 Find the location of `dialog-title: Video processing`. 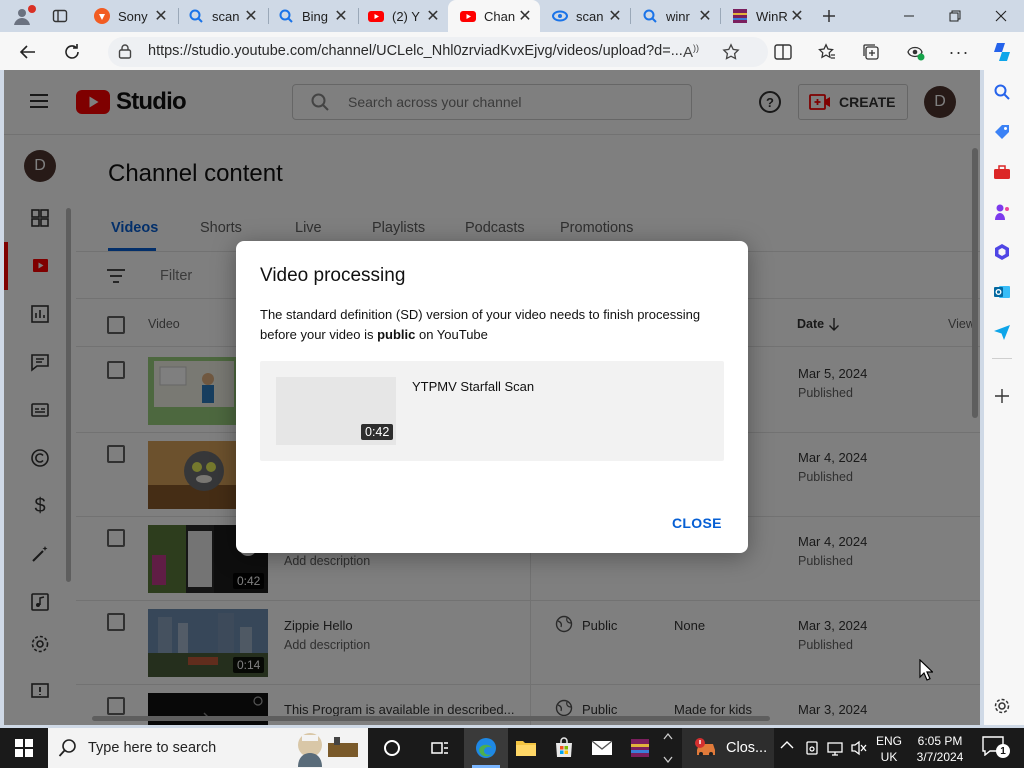

dialog-title: Video processing is located at coordinates (333, 275).